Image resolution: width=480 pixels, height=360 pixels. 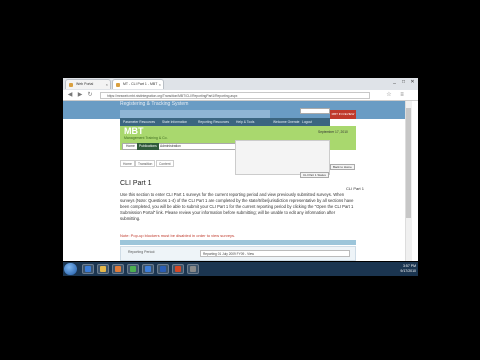 I want to click on reporting-period-select: Reporting 01 July 2009 FY09 - View, so click(x=275, y=253).